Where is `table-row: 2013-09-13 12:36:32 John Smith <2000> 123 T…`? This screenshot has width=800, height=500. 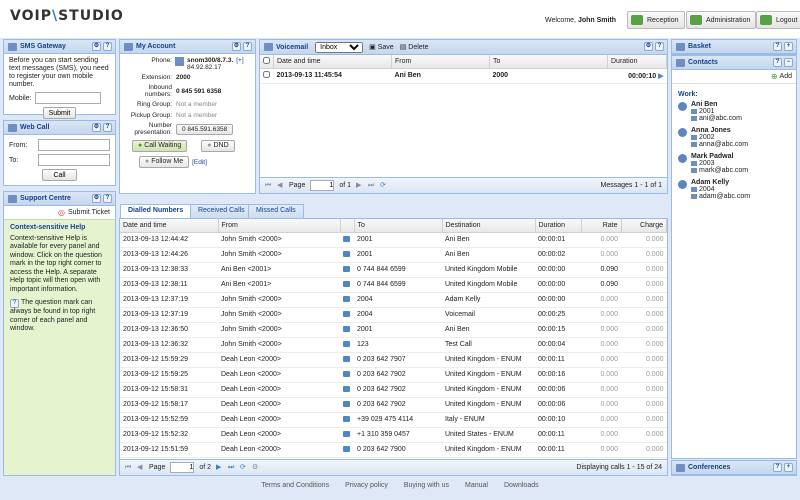 table-row: 2013-09-13 12:36:32 John Smith <2000> 123 T… is located at coordinates (393, 345).